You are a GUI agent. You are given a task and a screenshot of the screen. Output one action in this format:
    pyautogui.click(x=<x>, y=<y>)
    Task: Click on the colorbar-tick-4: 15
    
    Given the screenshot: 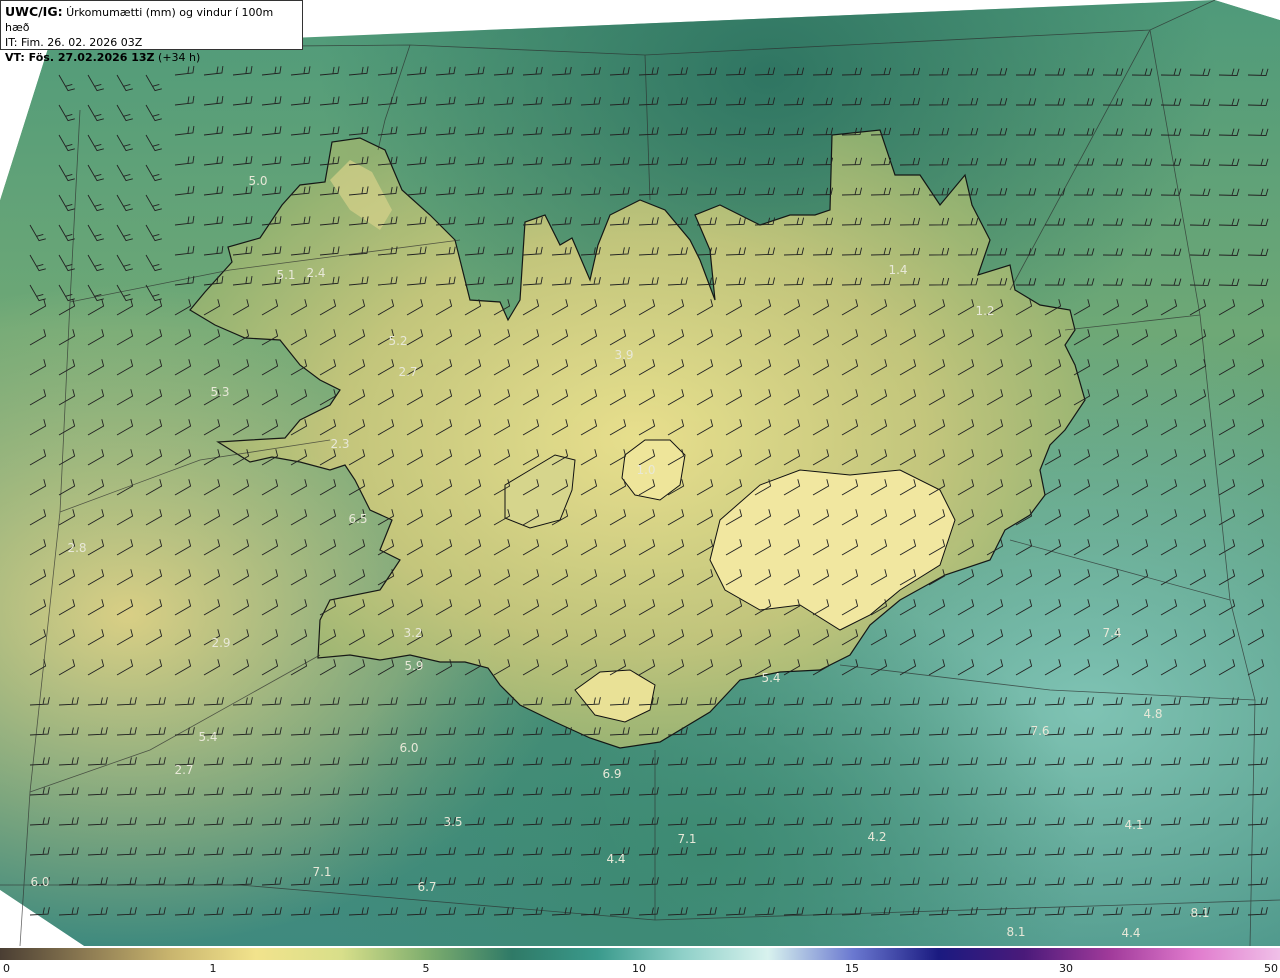 What is the action you would take?
    pyautogui.click(x=852, y=968)
    